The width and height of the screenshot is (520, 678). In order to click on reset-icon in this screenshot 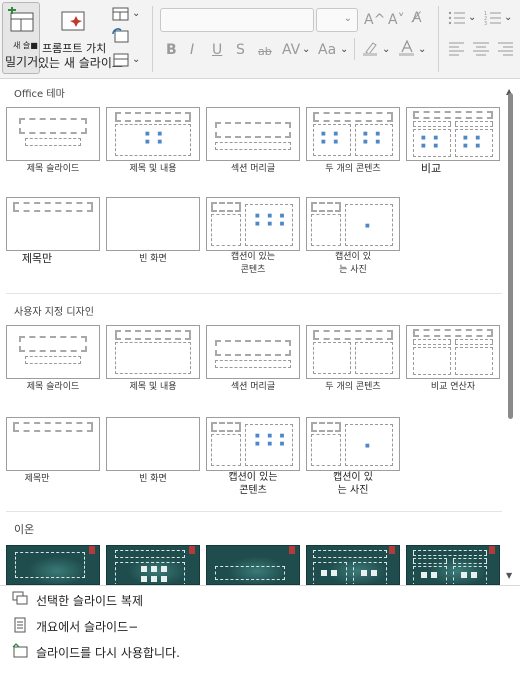, I will do `click(121, 36)`.